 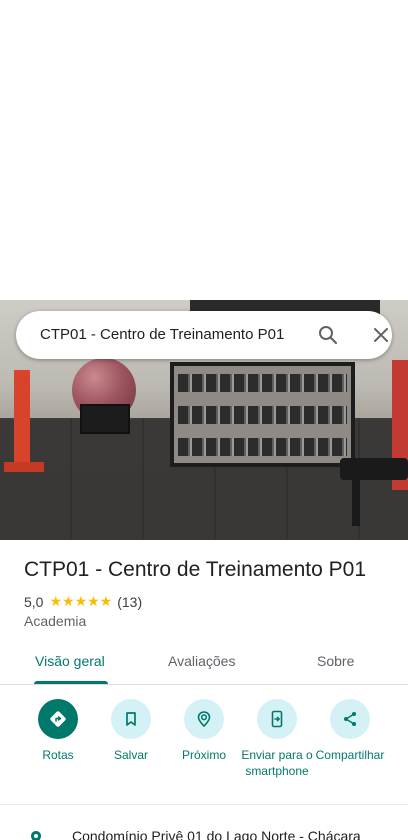 What do you see at coordinates (24, 467) in the screenshot?
I see `photo-red-pillar-base` at bounding box center [24, 467].